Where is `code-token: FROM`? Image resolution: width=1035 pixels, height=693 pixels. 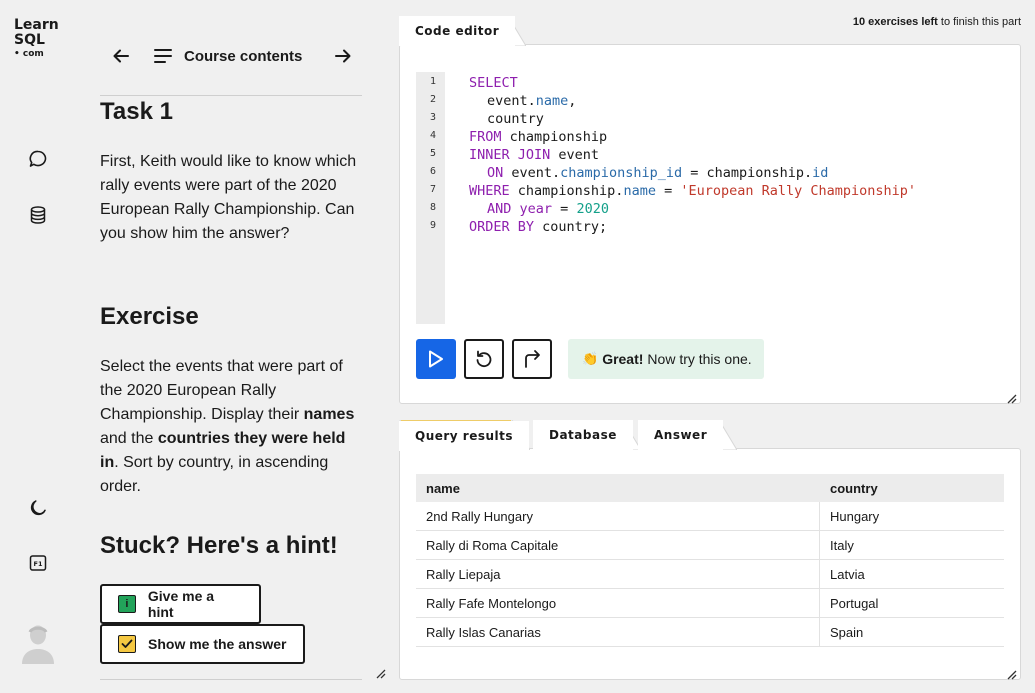 code-token: FROM is located at coordinates (485, 137).